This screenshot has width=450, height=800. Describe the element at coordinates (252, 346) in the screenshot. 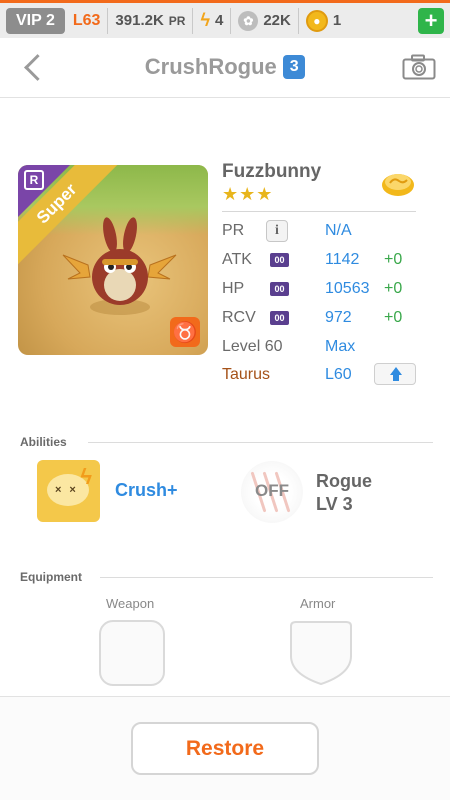

I see `stat-label: Level 60` at that location.